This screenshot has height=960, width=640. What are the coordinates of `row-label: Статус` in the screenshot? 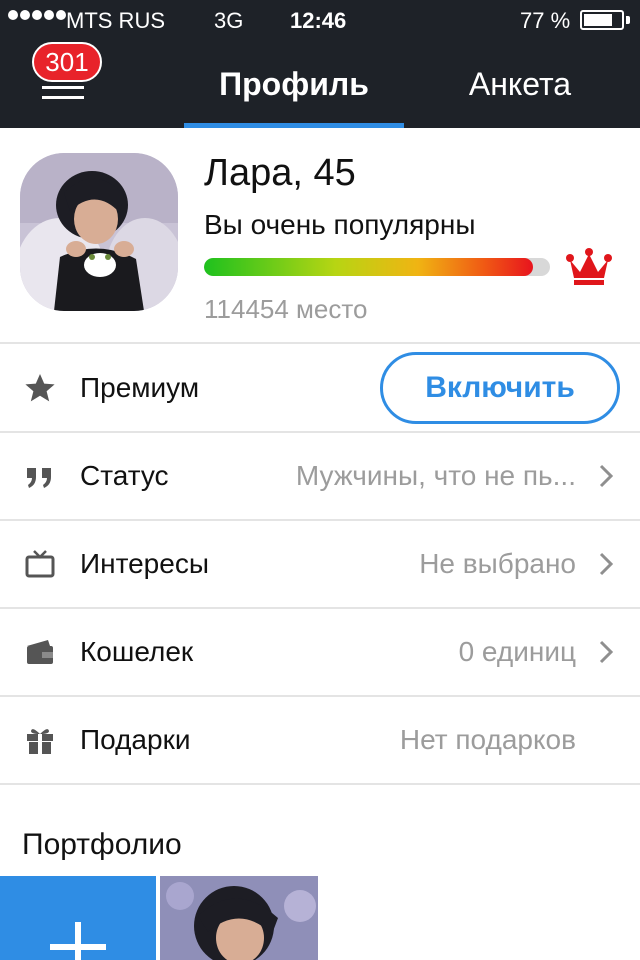 It's located at (124, 475).